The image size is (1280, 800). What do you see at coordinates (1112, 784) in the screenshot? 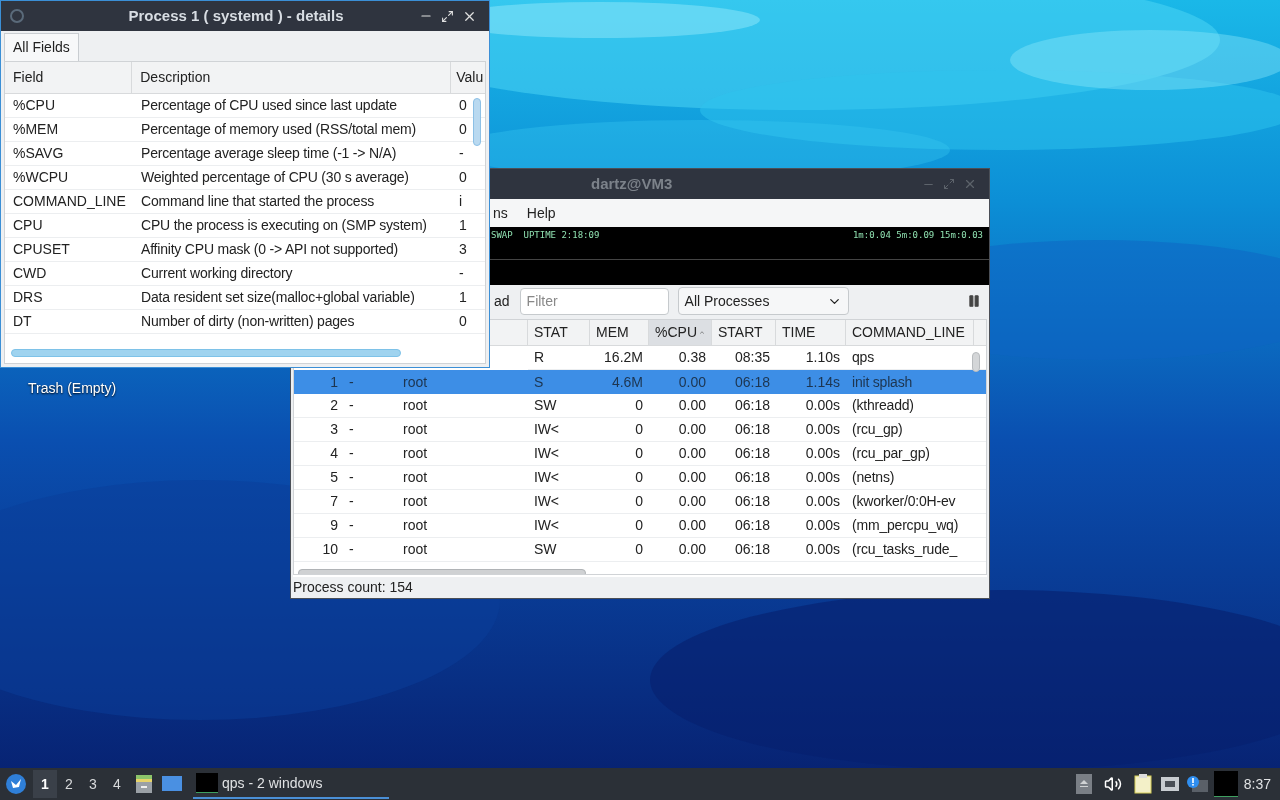
I see `volume-icon` at bounding box center [1112, 784].